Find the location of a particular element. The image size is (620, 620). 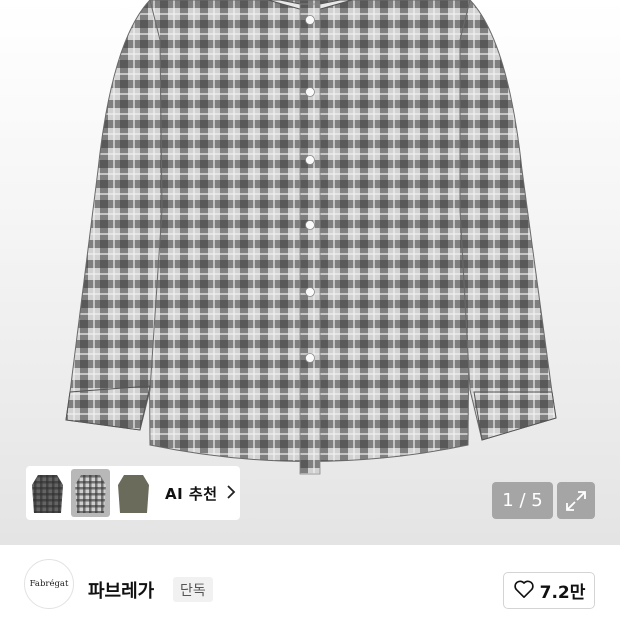

brand-logo-text: Fabrégat is located at coordinates (49, 584).